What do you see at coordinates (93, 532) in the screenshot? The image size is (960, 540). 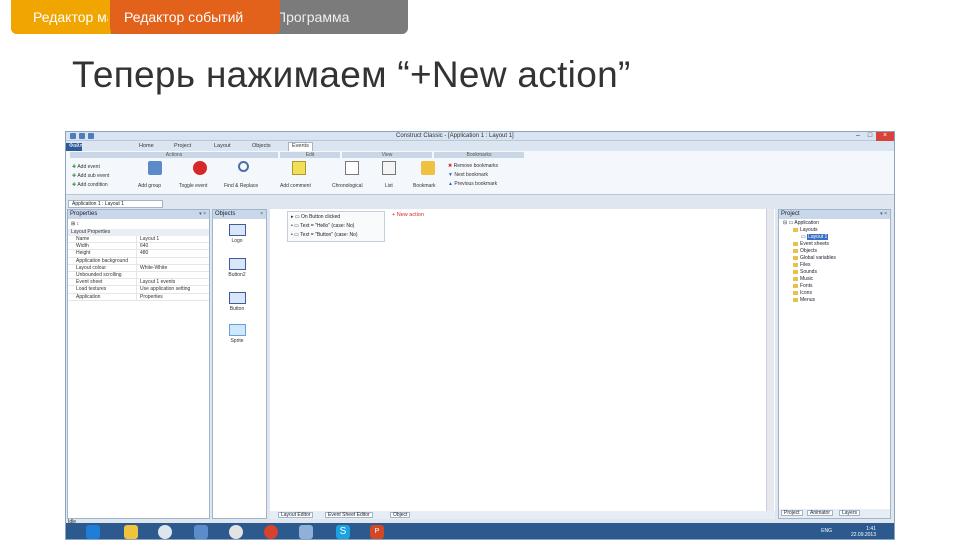 I see `ie-icon` at bounding box center [93, 532].